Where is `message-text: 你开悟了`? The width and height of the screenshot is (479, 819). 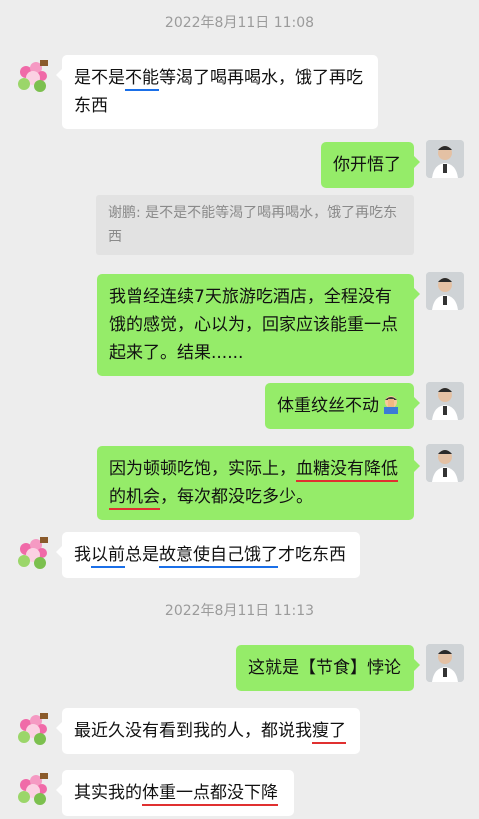
message-text: 你开悟了 is located at coordinates (367, 165).